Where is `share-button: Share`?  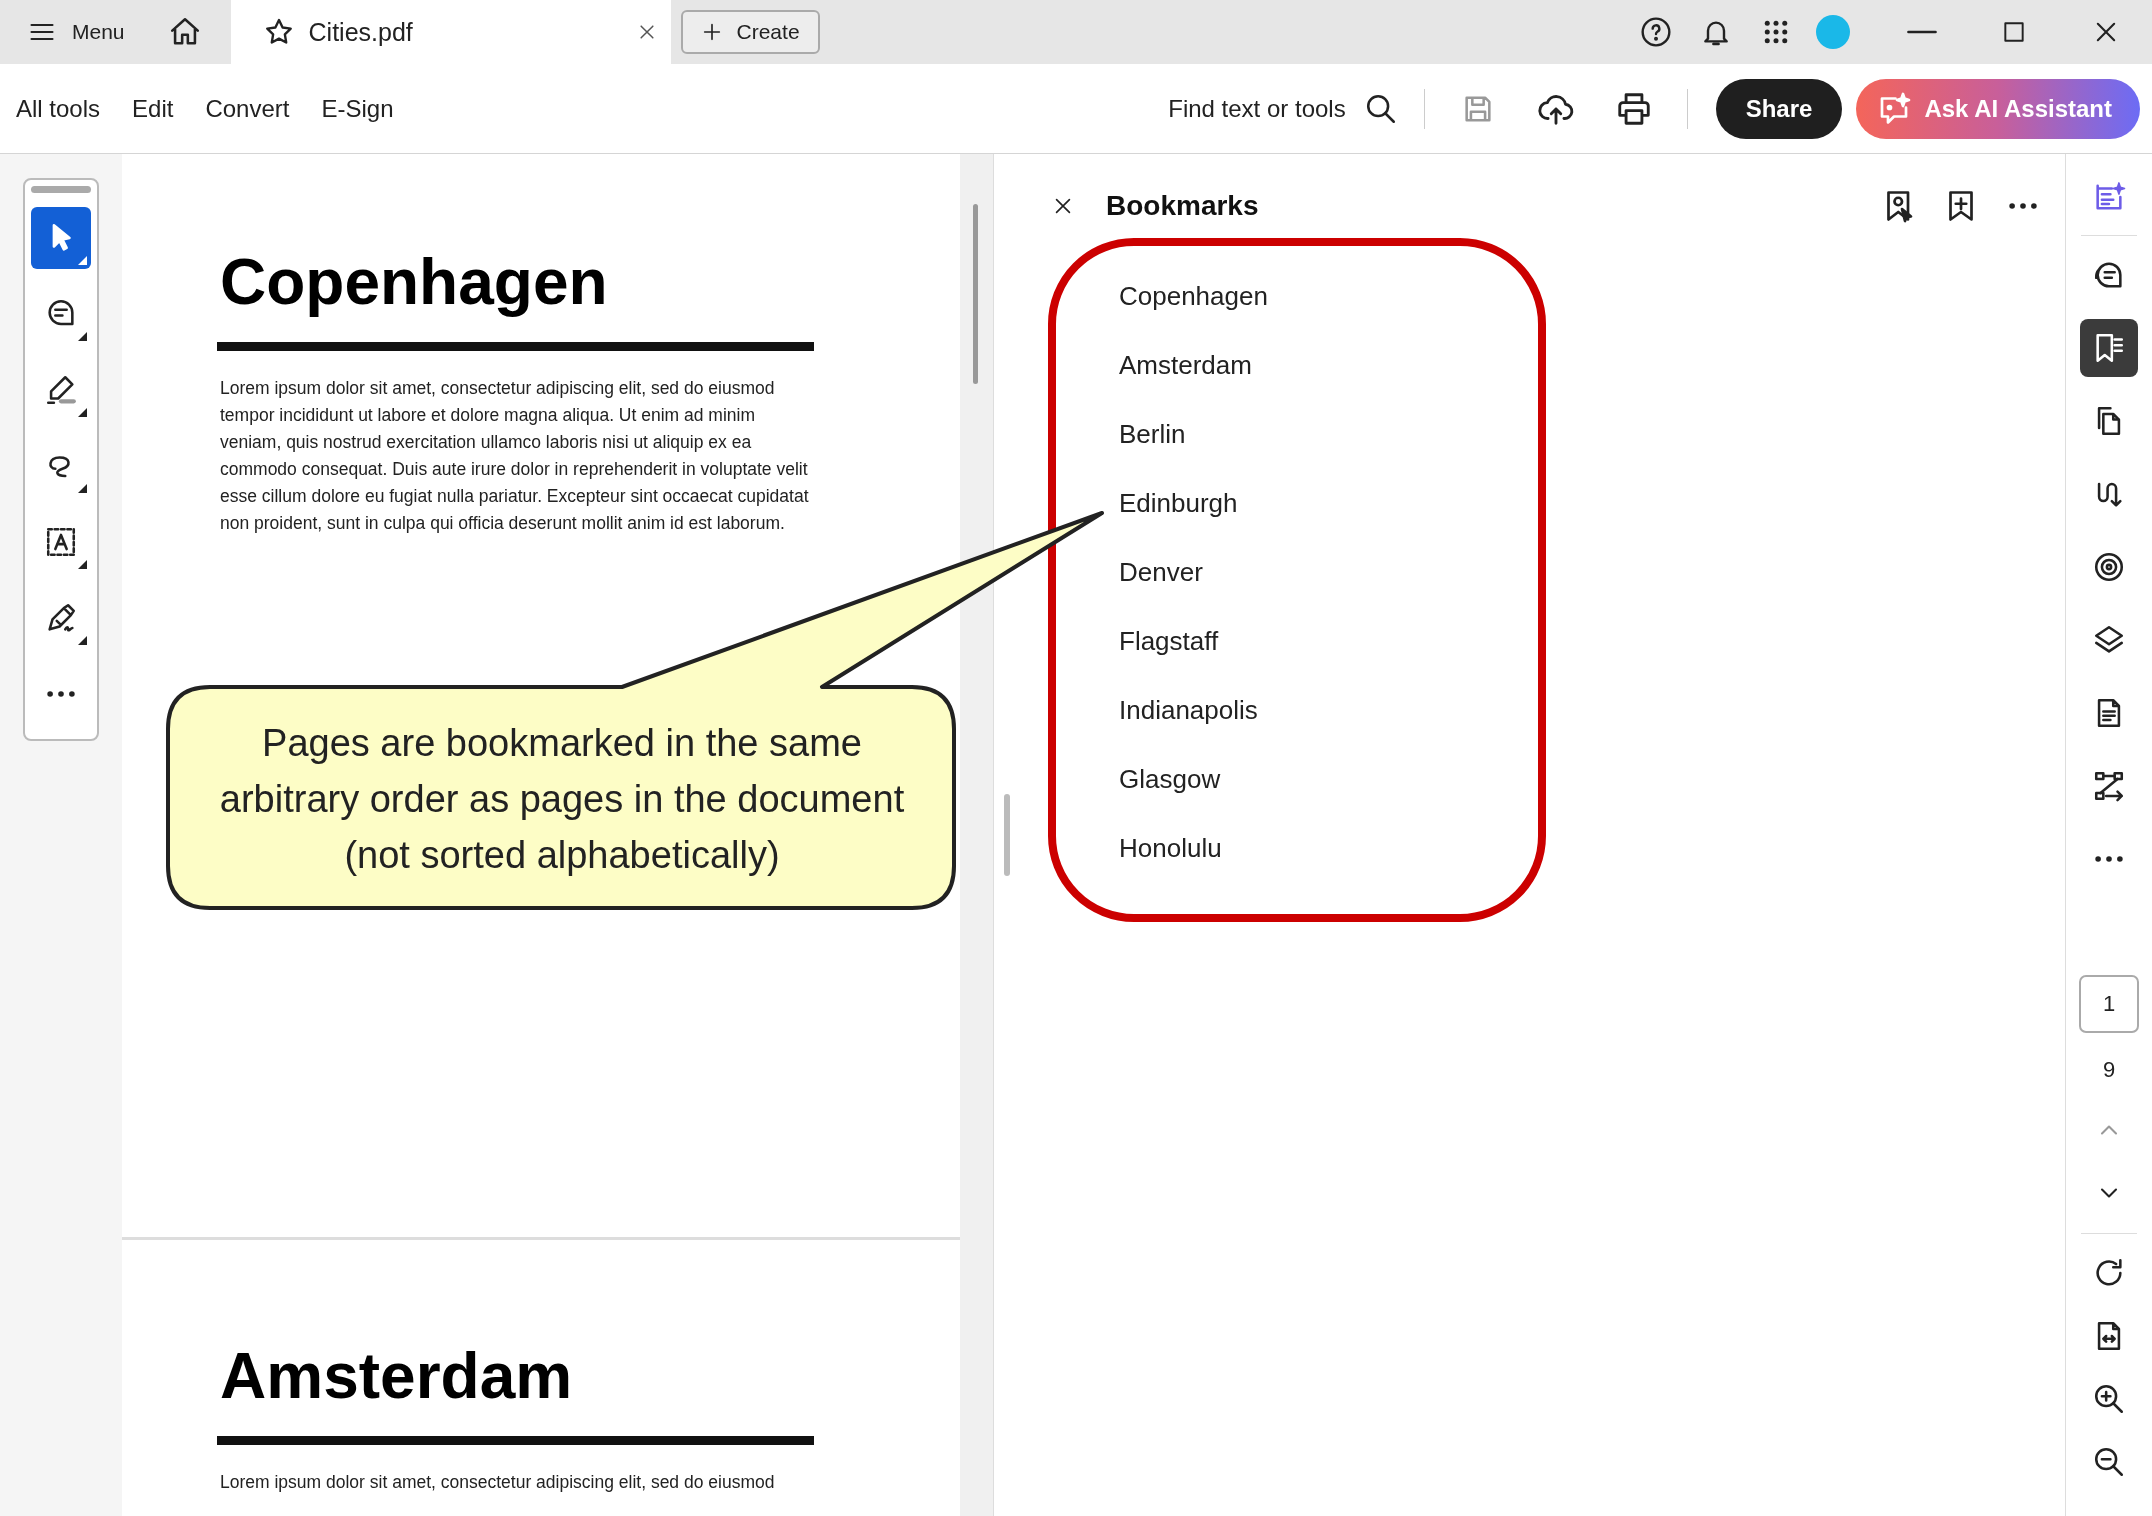 share-button: Share is located at coordinates (1779, 108).